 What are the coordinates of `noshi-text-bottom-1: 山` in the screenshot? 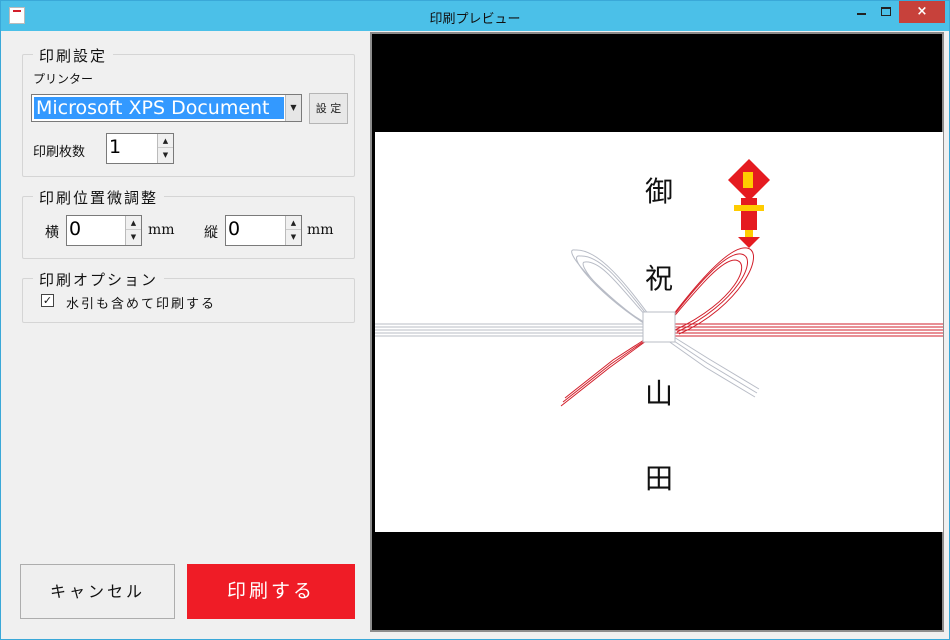 It's located at (658, 393).